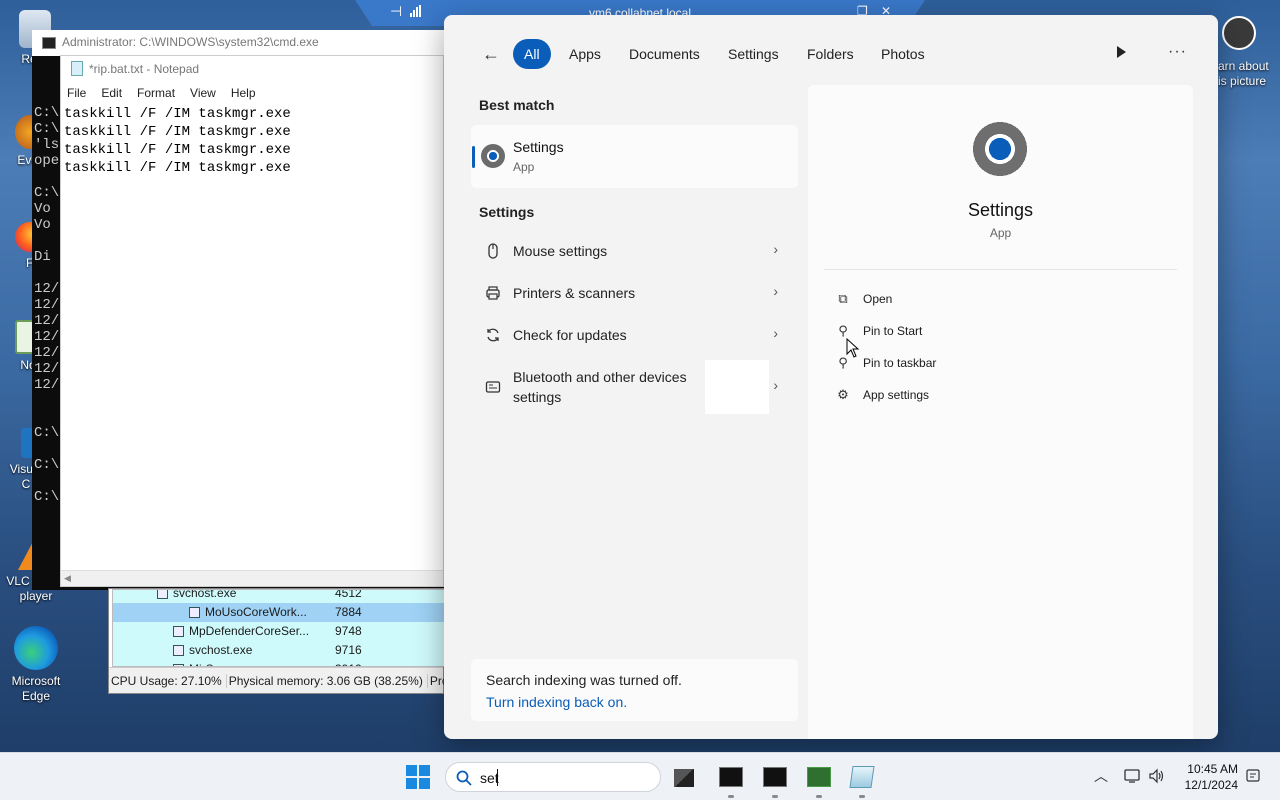 The width and height of the screenshot is (1280, 800). I want to click on tab-apps: Apps, so click(585, 54).